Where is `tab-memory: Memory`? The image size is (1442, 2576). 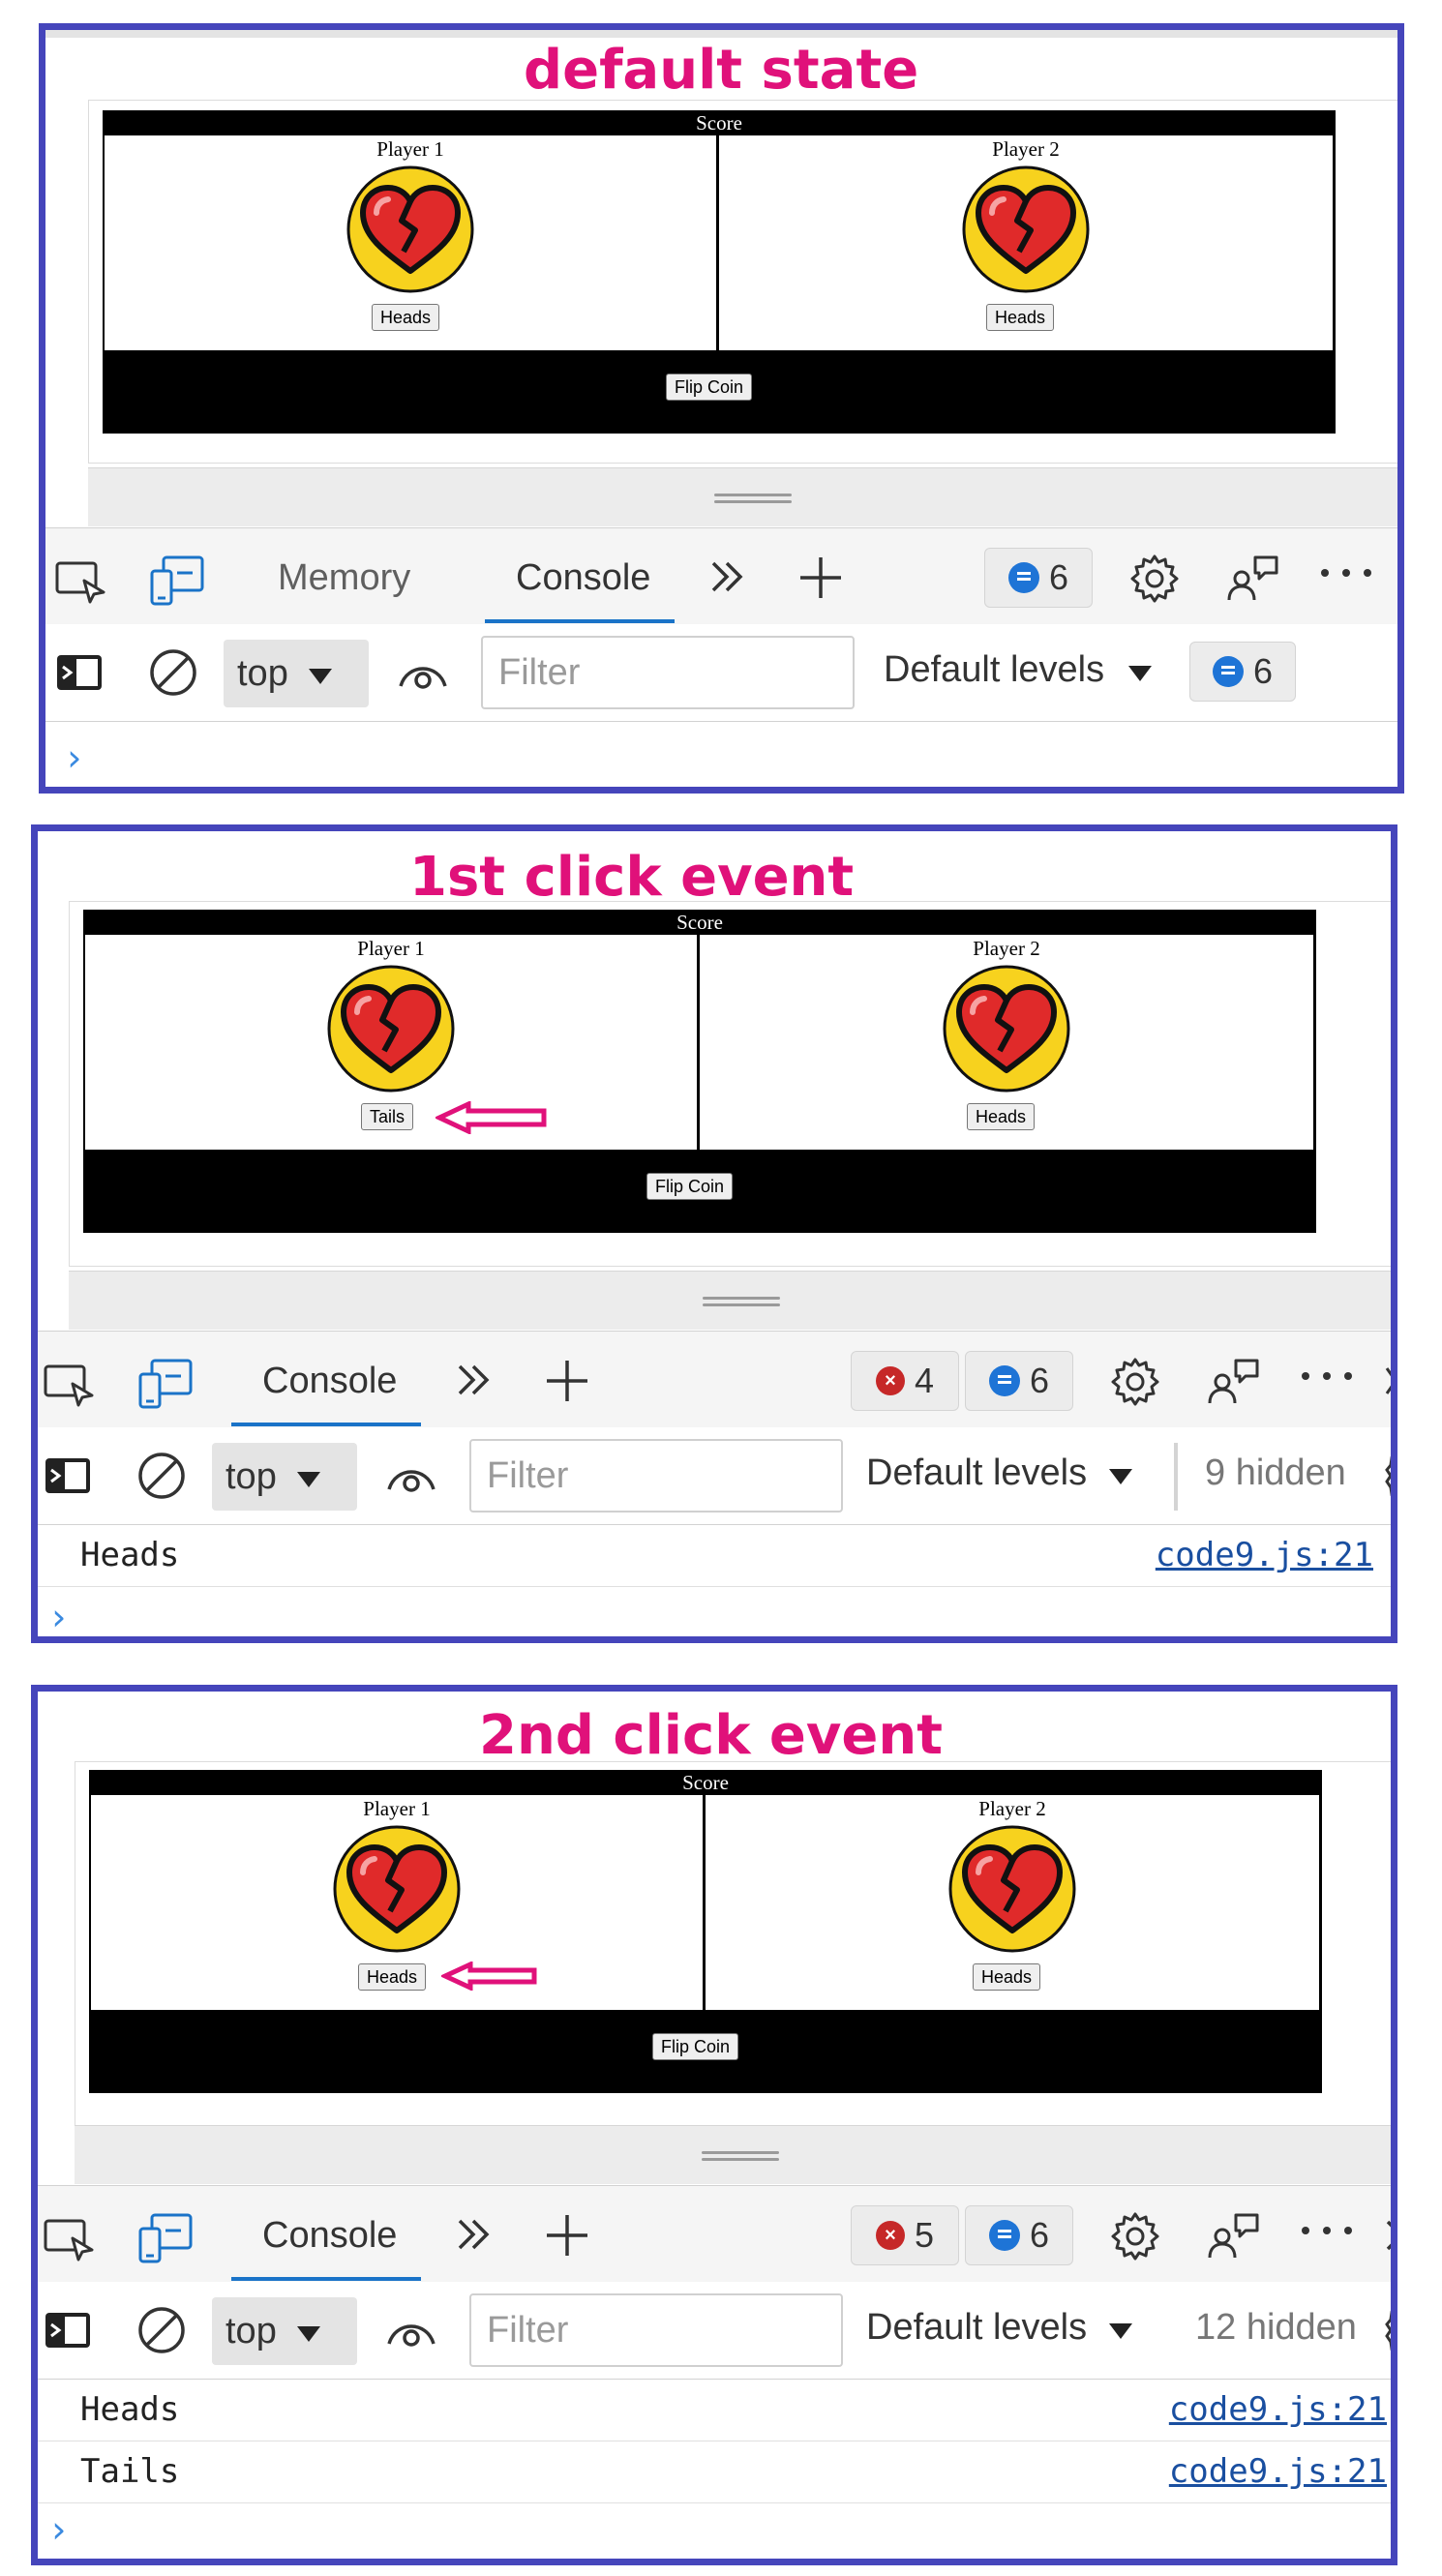 tab-memory: Memory is located at coordinates (344, 578).